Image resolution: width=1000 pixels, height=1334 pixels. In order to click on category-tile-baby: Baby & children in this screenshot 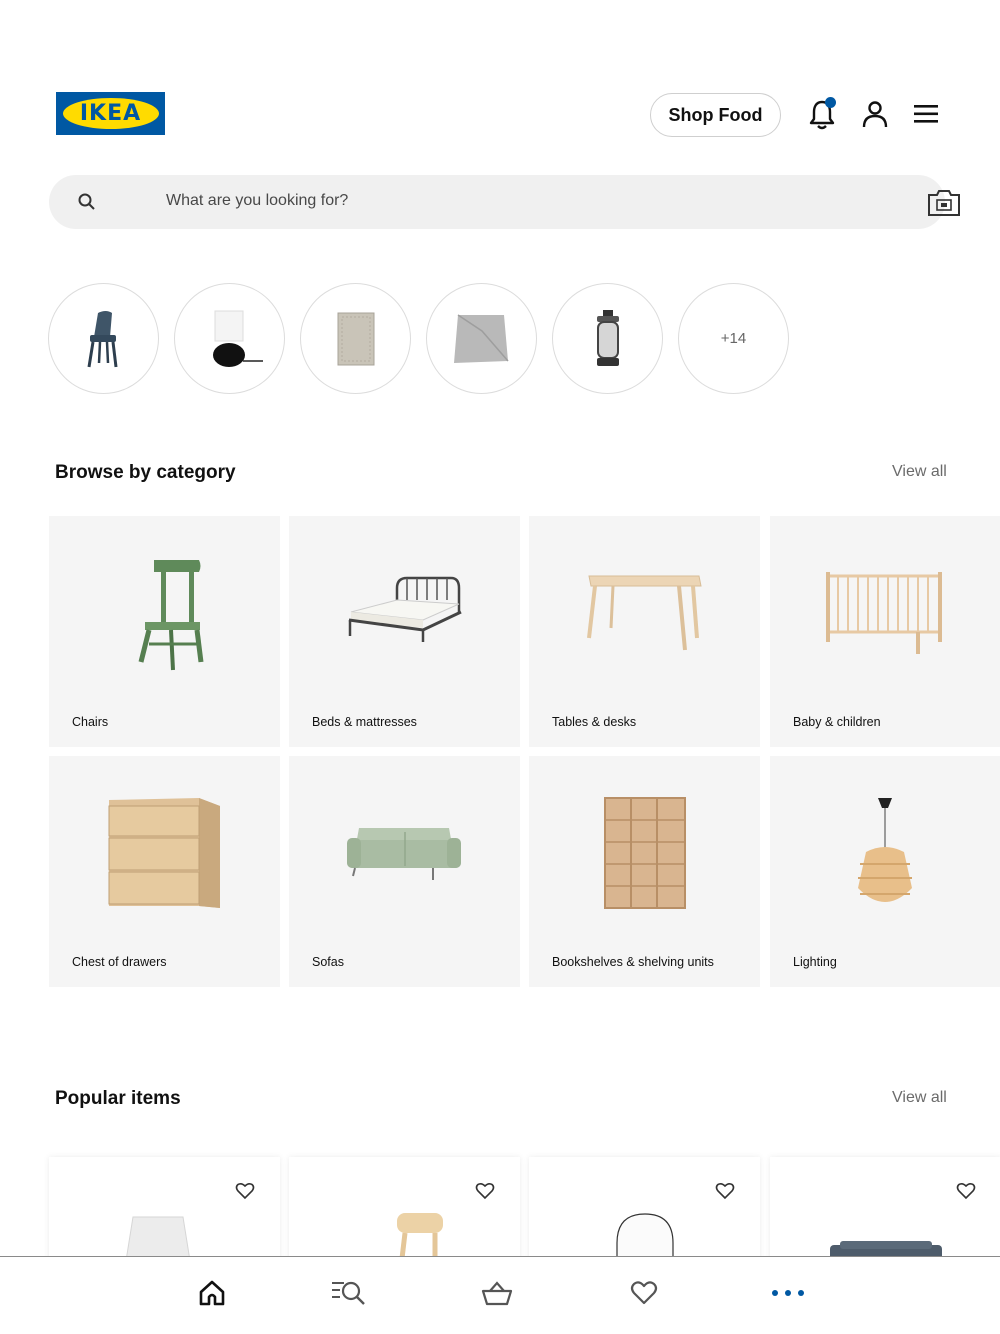, I will do `click(885, 631)`.